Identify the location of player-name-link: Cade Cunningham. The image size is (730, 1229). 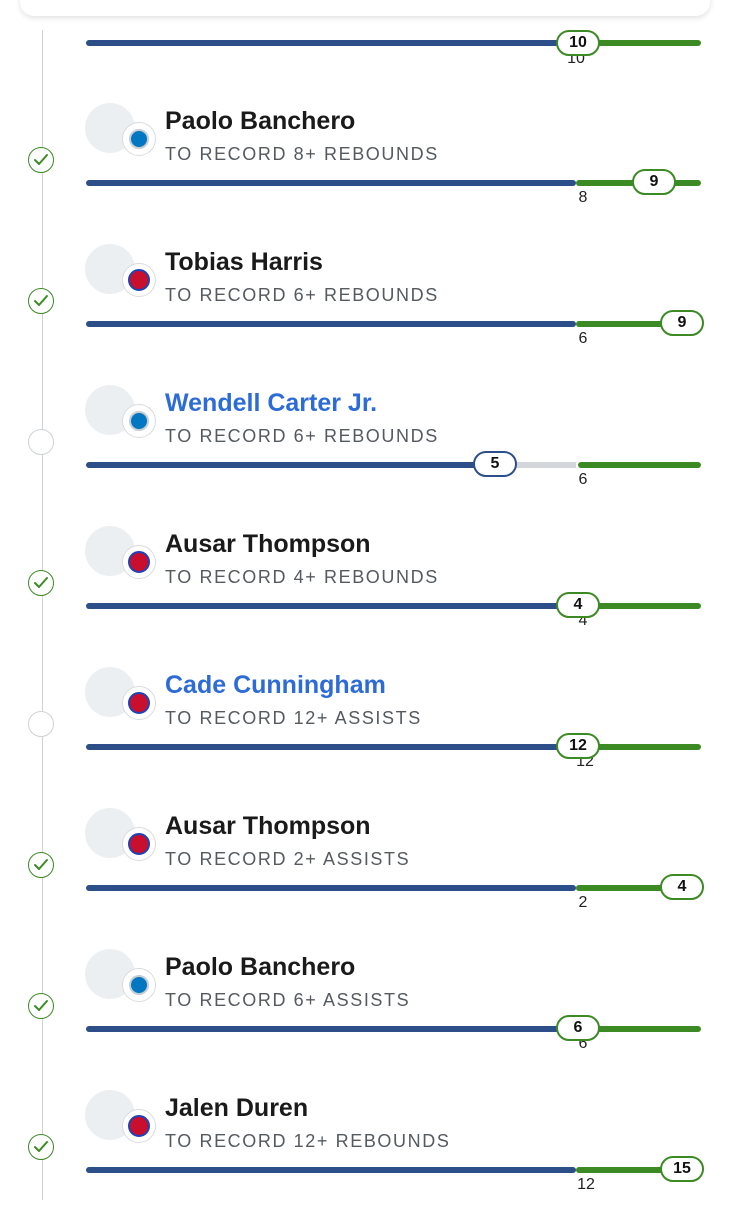
(275, 685).